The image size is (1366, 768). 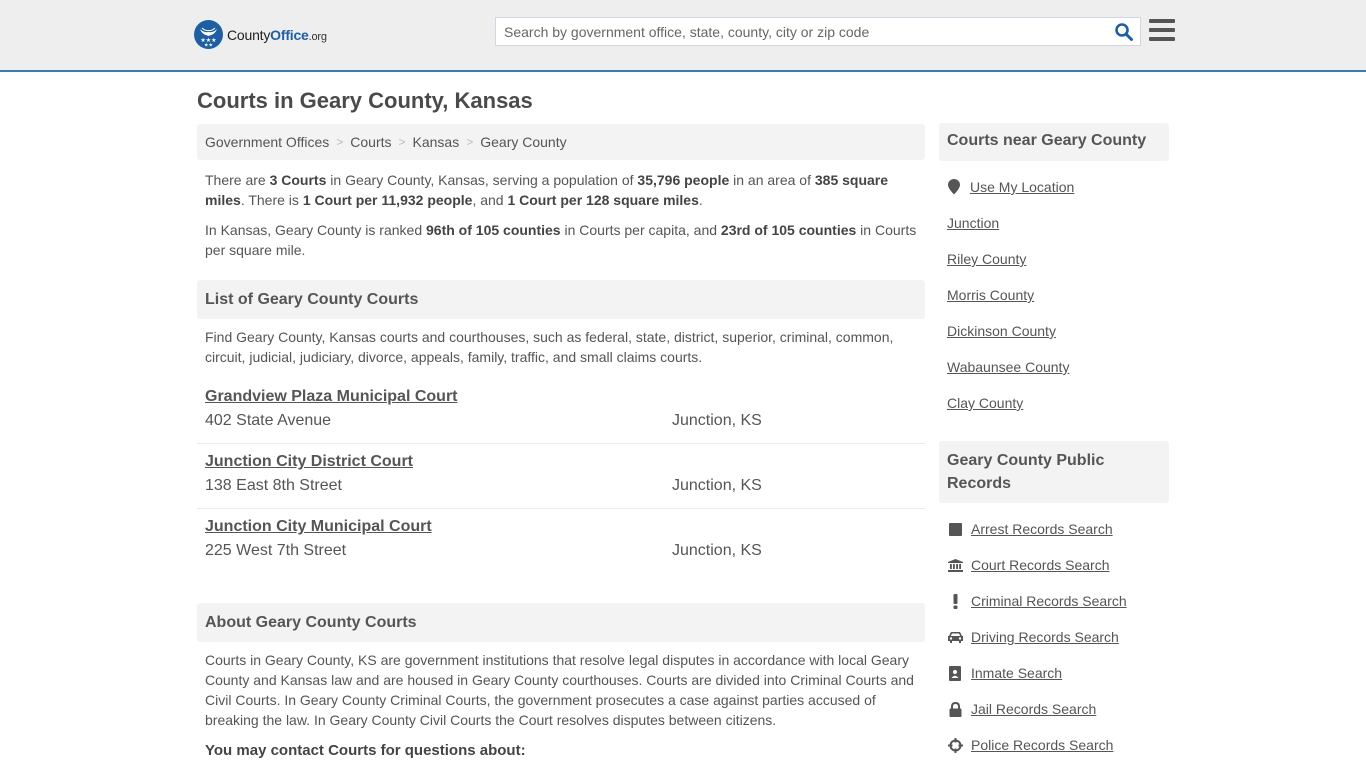 I want to click on exclamation-icon, so click(x=955, y=601).